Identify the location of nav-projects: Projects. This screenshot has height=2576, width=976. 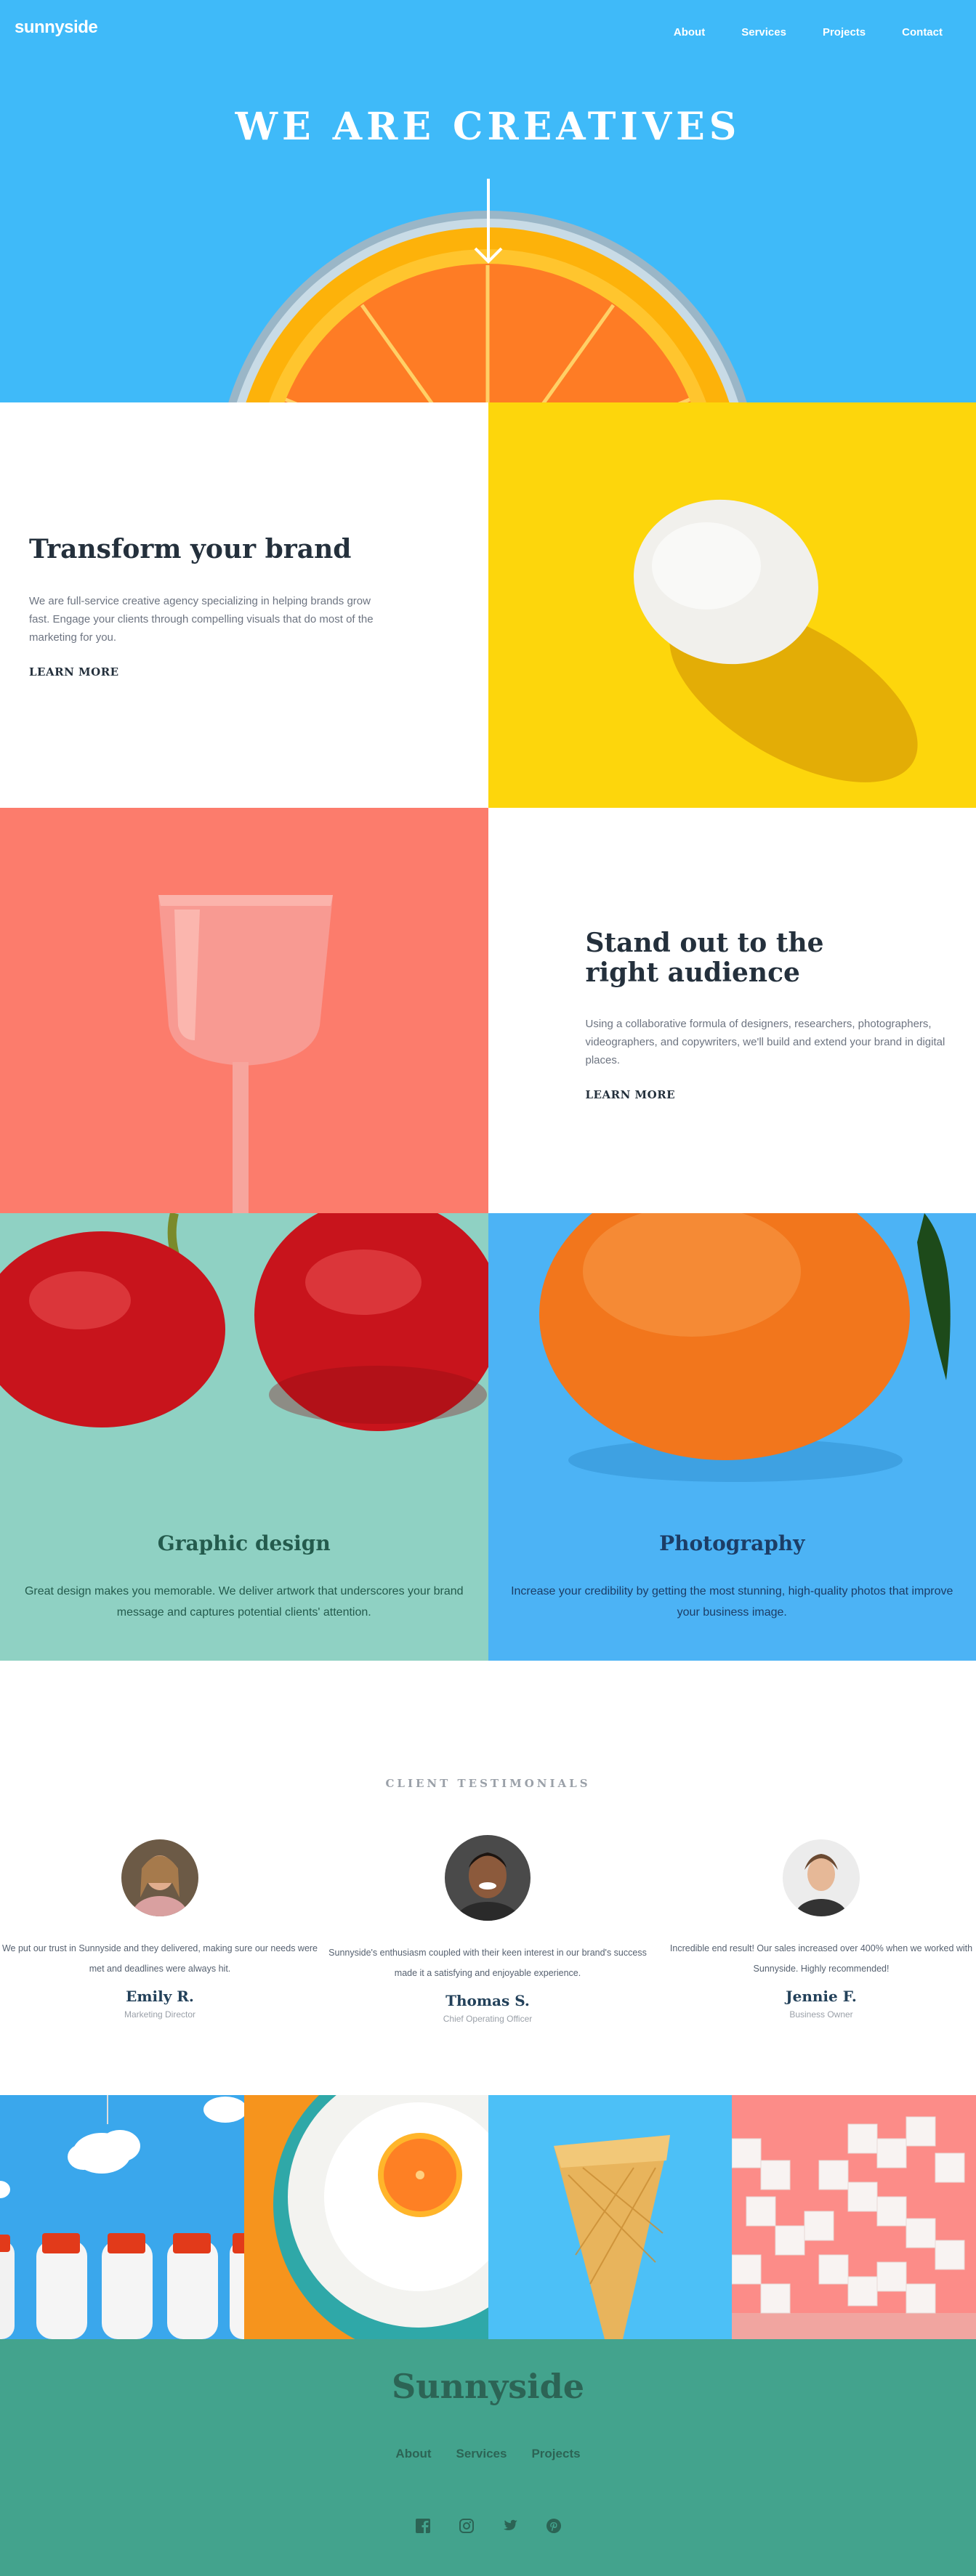
(844, 32).